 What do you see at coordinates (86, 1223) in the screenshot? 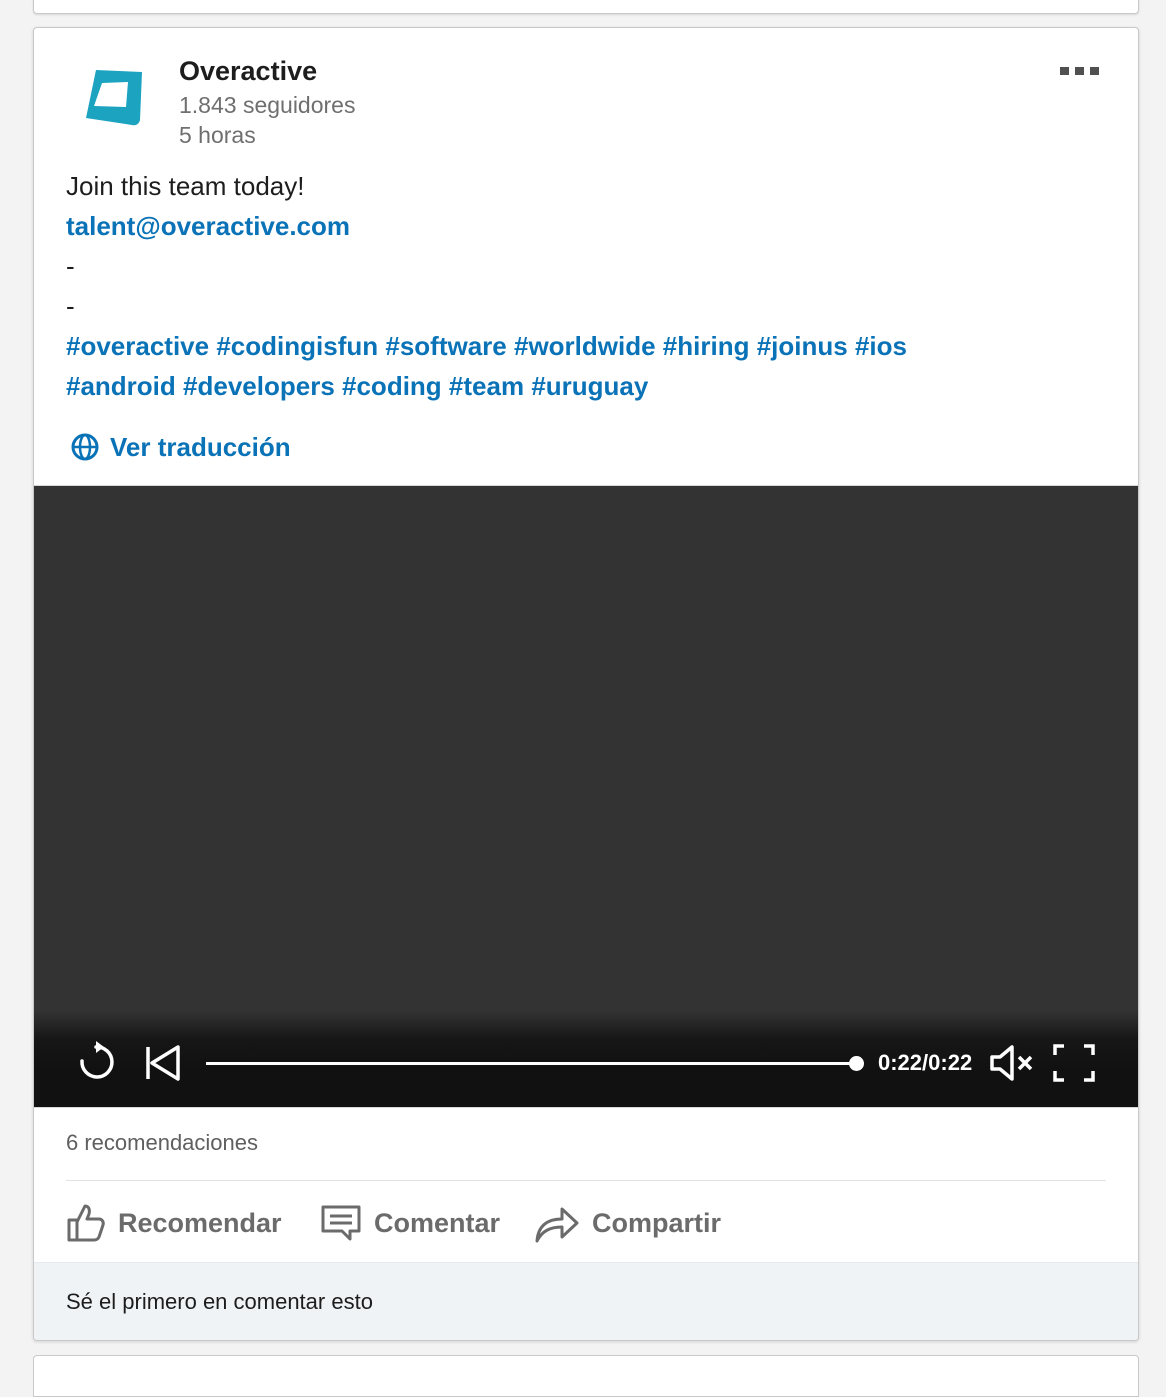
I see `thumbs-up-icon` at bounding box center [86, 1223].